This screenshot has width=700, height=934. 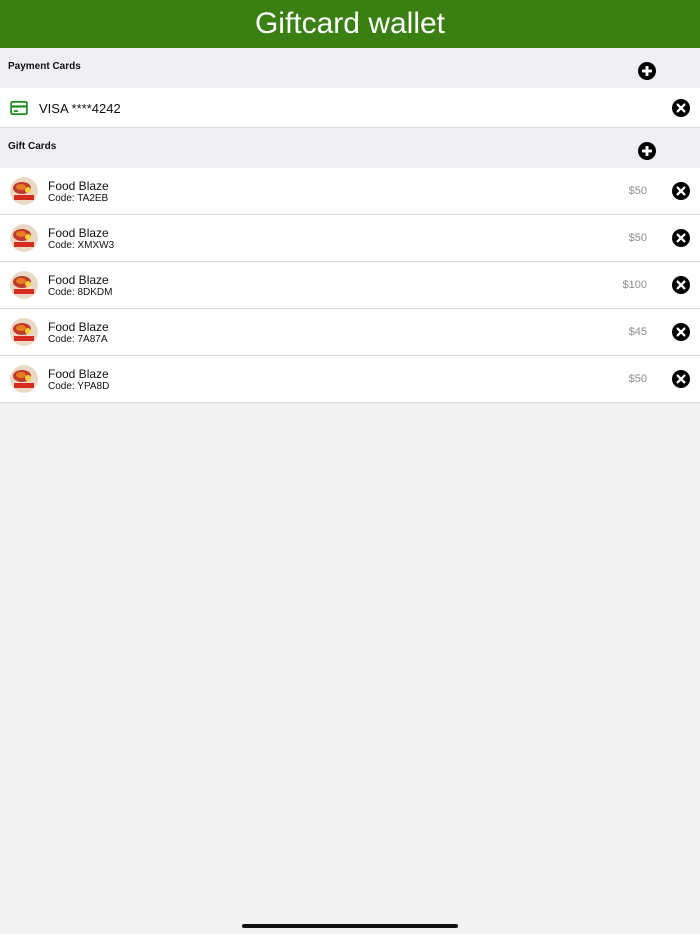 What do you see at coordinates (350, 926) in the screenshot?
I see `home-indicator` at bounding box center [350, 926].